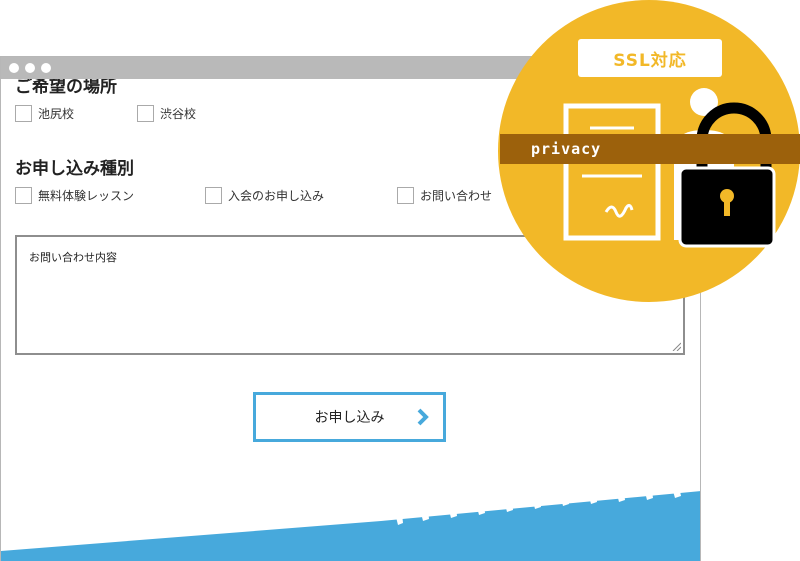  Describe the element at coordinates (423, 417) in the screenshot. I see `chevron-right-icon` at that location.